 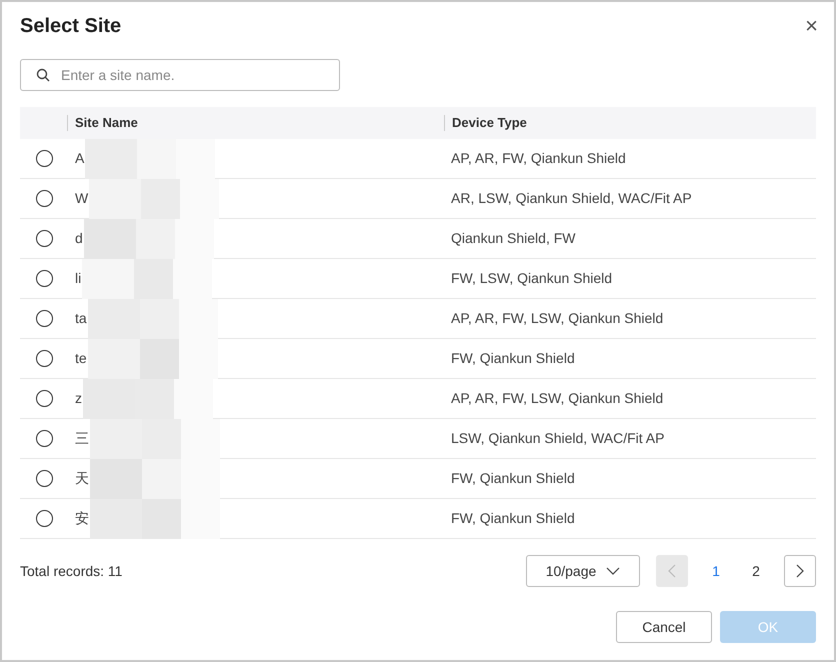 What do you see at coordinates (613, 571) in the screenshot?
I see `caret-icon` at bounding box center [613, 571].